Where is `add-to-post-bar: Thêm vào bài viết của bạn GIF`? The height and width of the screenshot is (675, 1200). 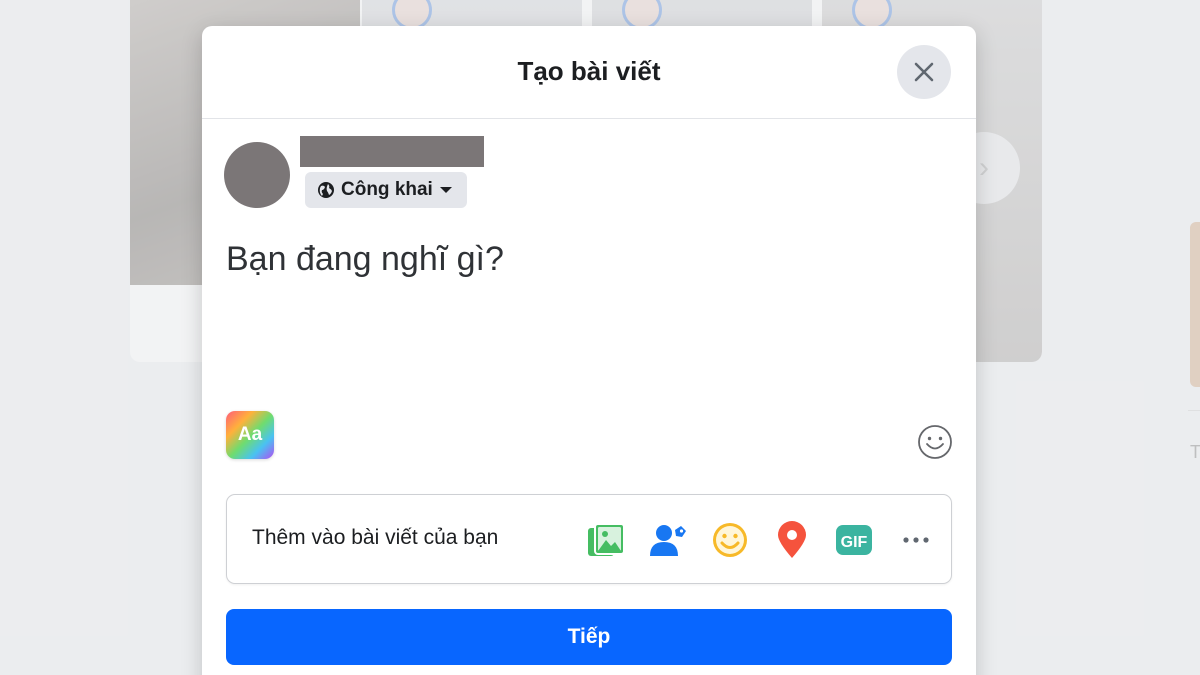 add-to-post-bar: Thêm vào bài viết của bạn GIF is located at coordinates (589, 539).